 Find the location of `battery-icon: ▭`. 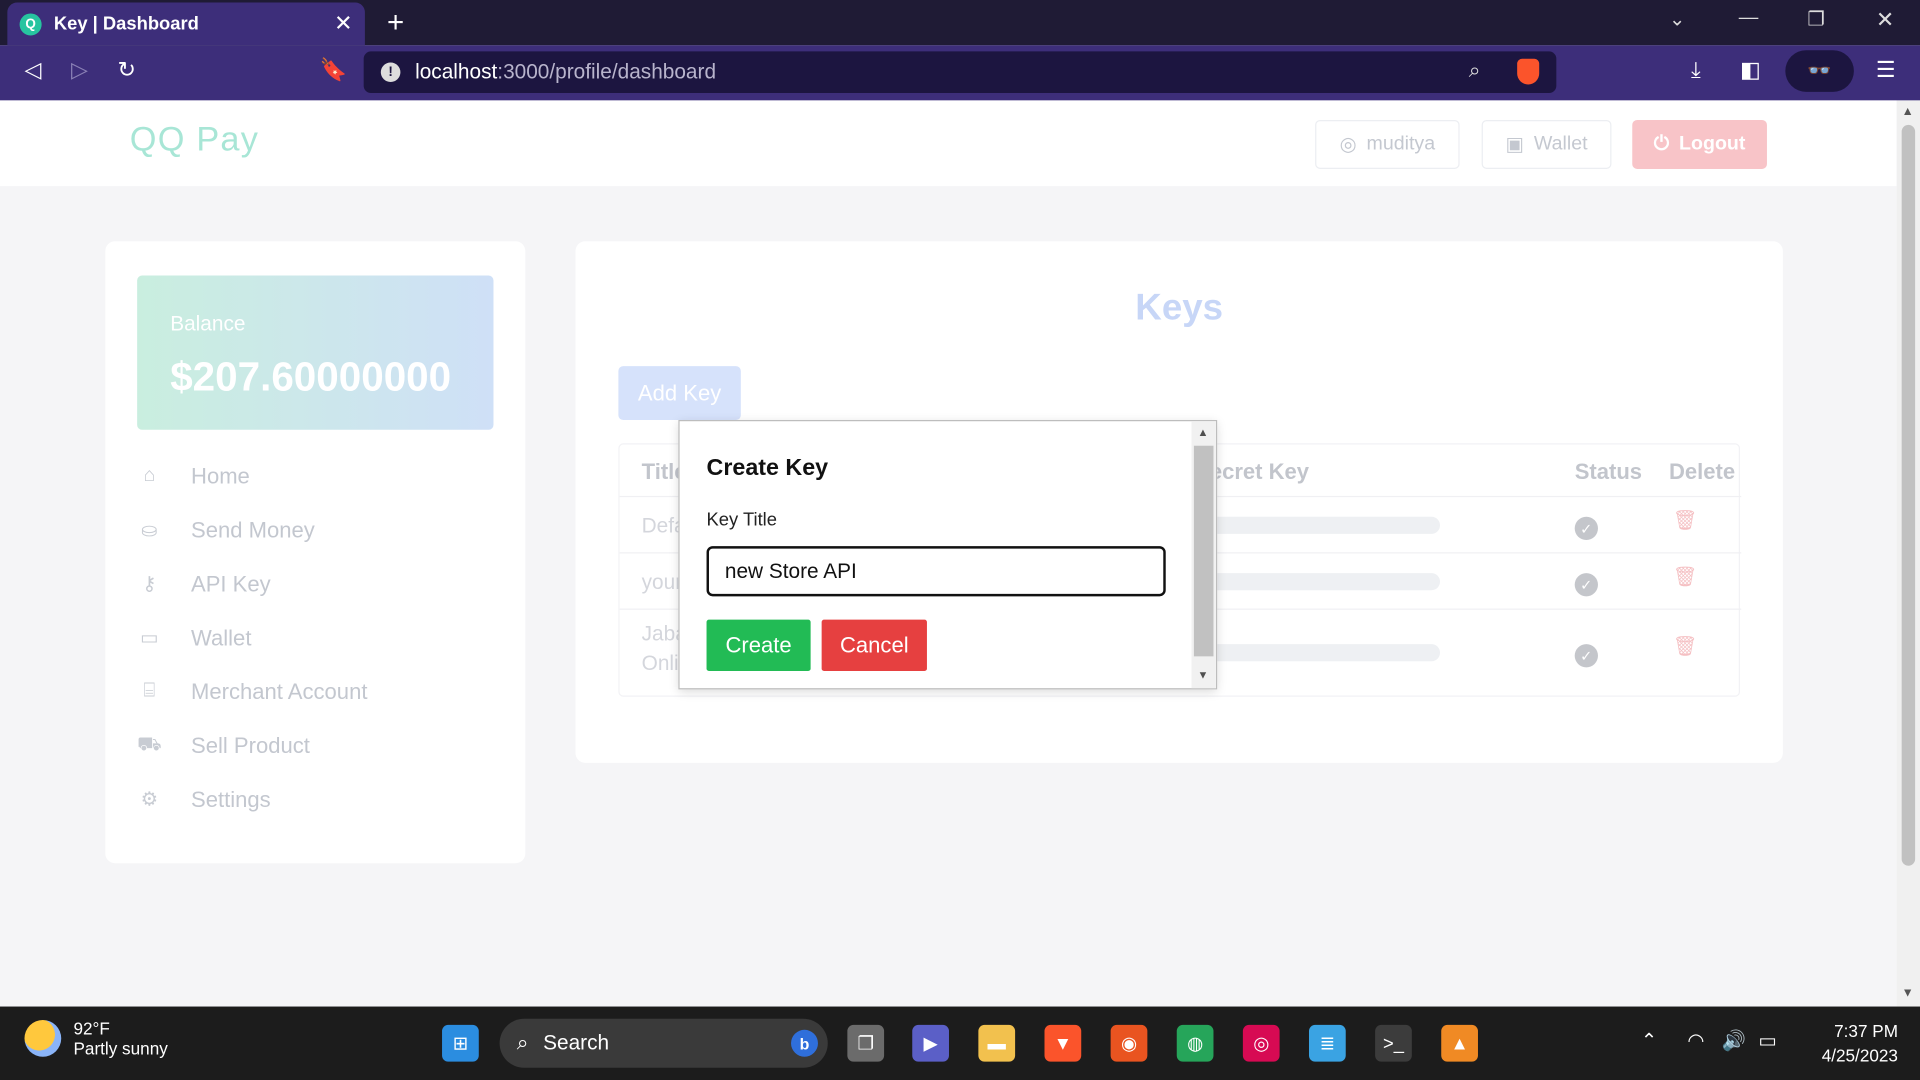

battery-icon: ▭ is located at coordinates (1767, 1041).